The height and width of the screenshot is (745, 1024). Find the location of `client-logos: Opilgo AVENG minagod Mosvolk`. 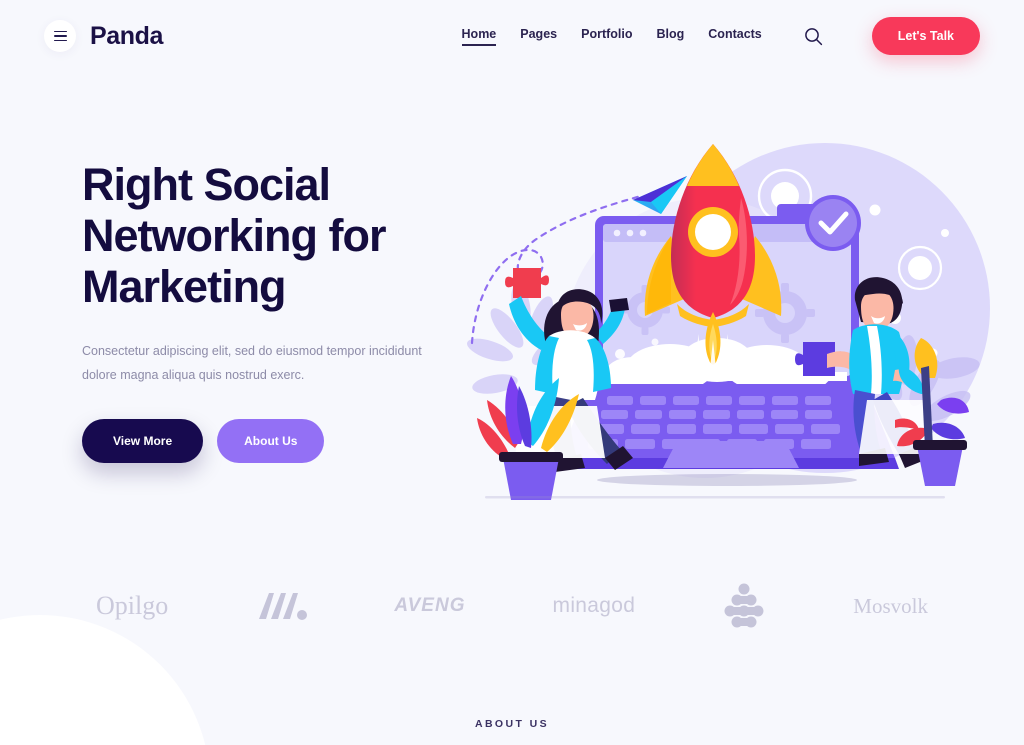

client-logos: Opilgo AVENG minagod Mosvolk is located at coordinates (512, 606).